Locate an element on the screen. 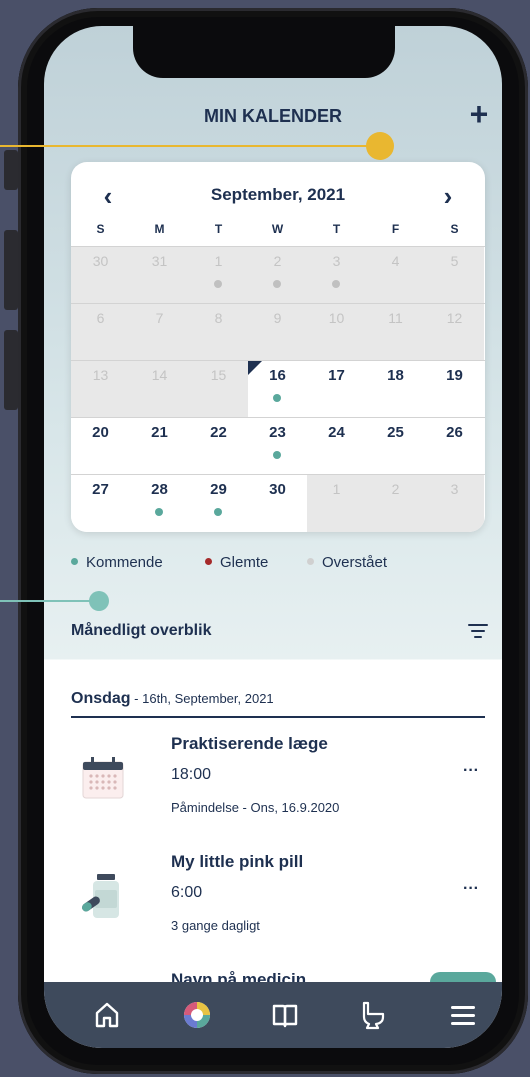  event-time: 18:00 is located at coordinates (191, 774).